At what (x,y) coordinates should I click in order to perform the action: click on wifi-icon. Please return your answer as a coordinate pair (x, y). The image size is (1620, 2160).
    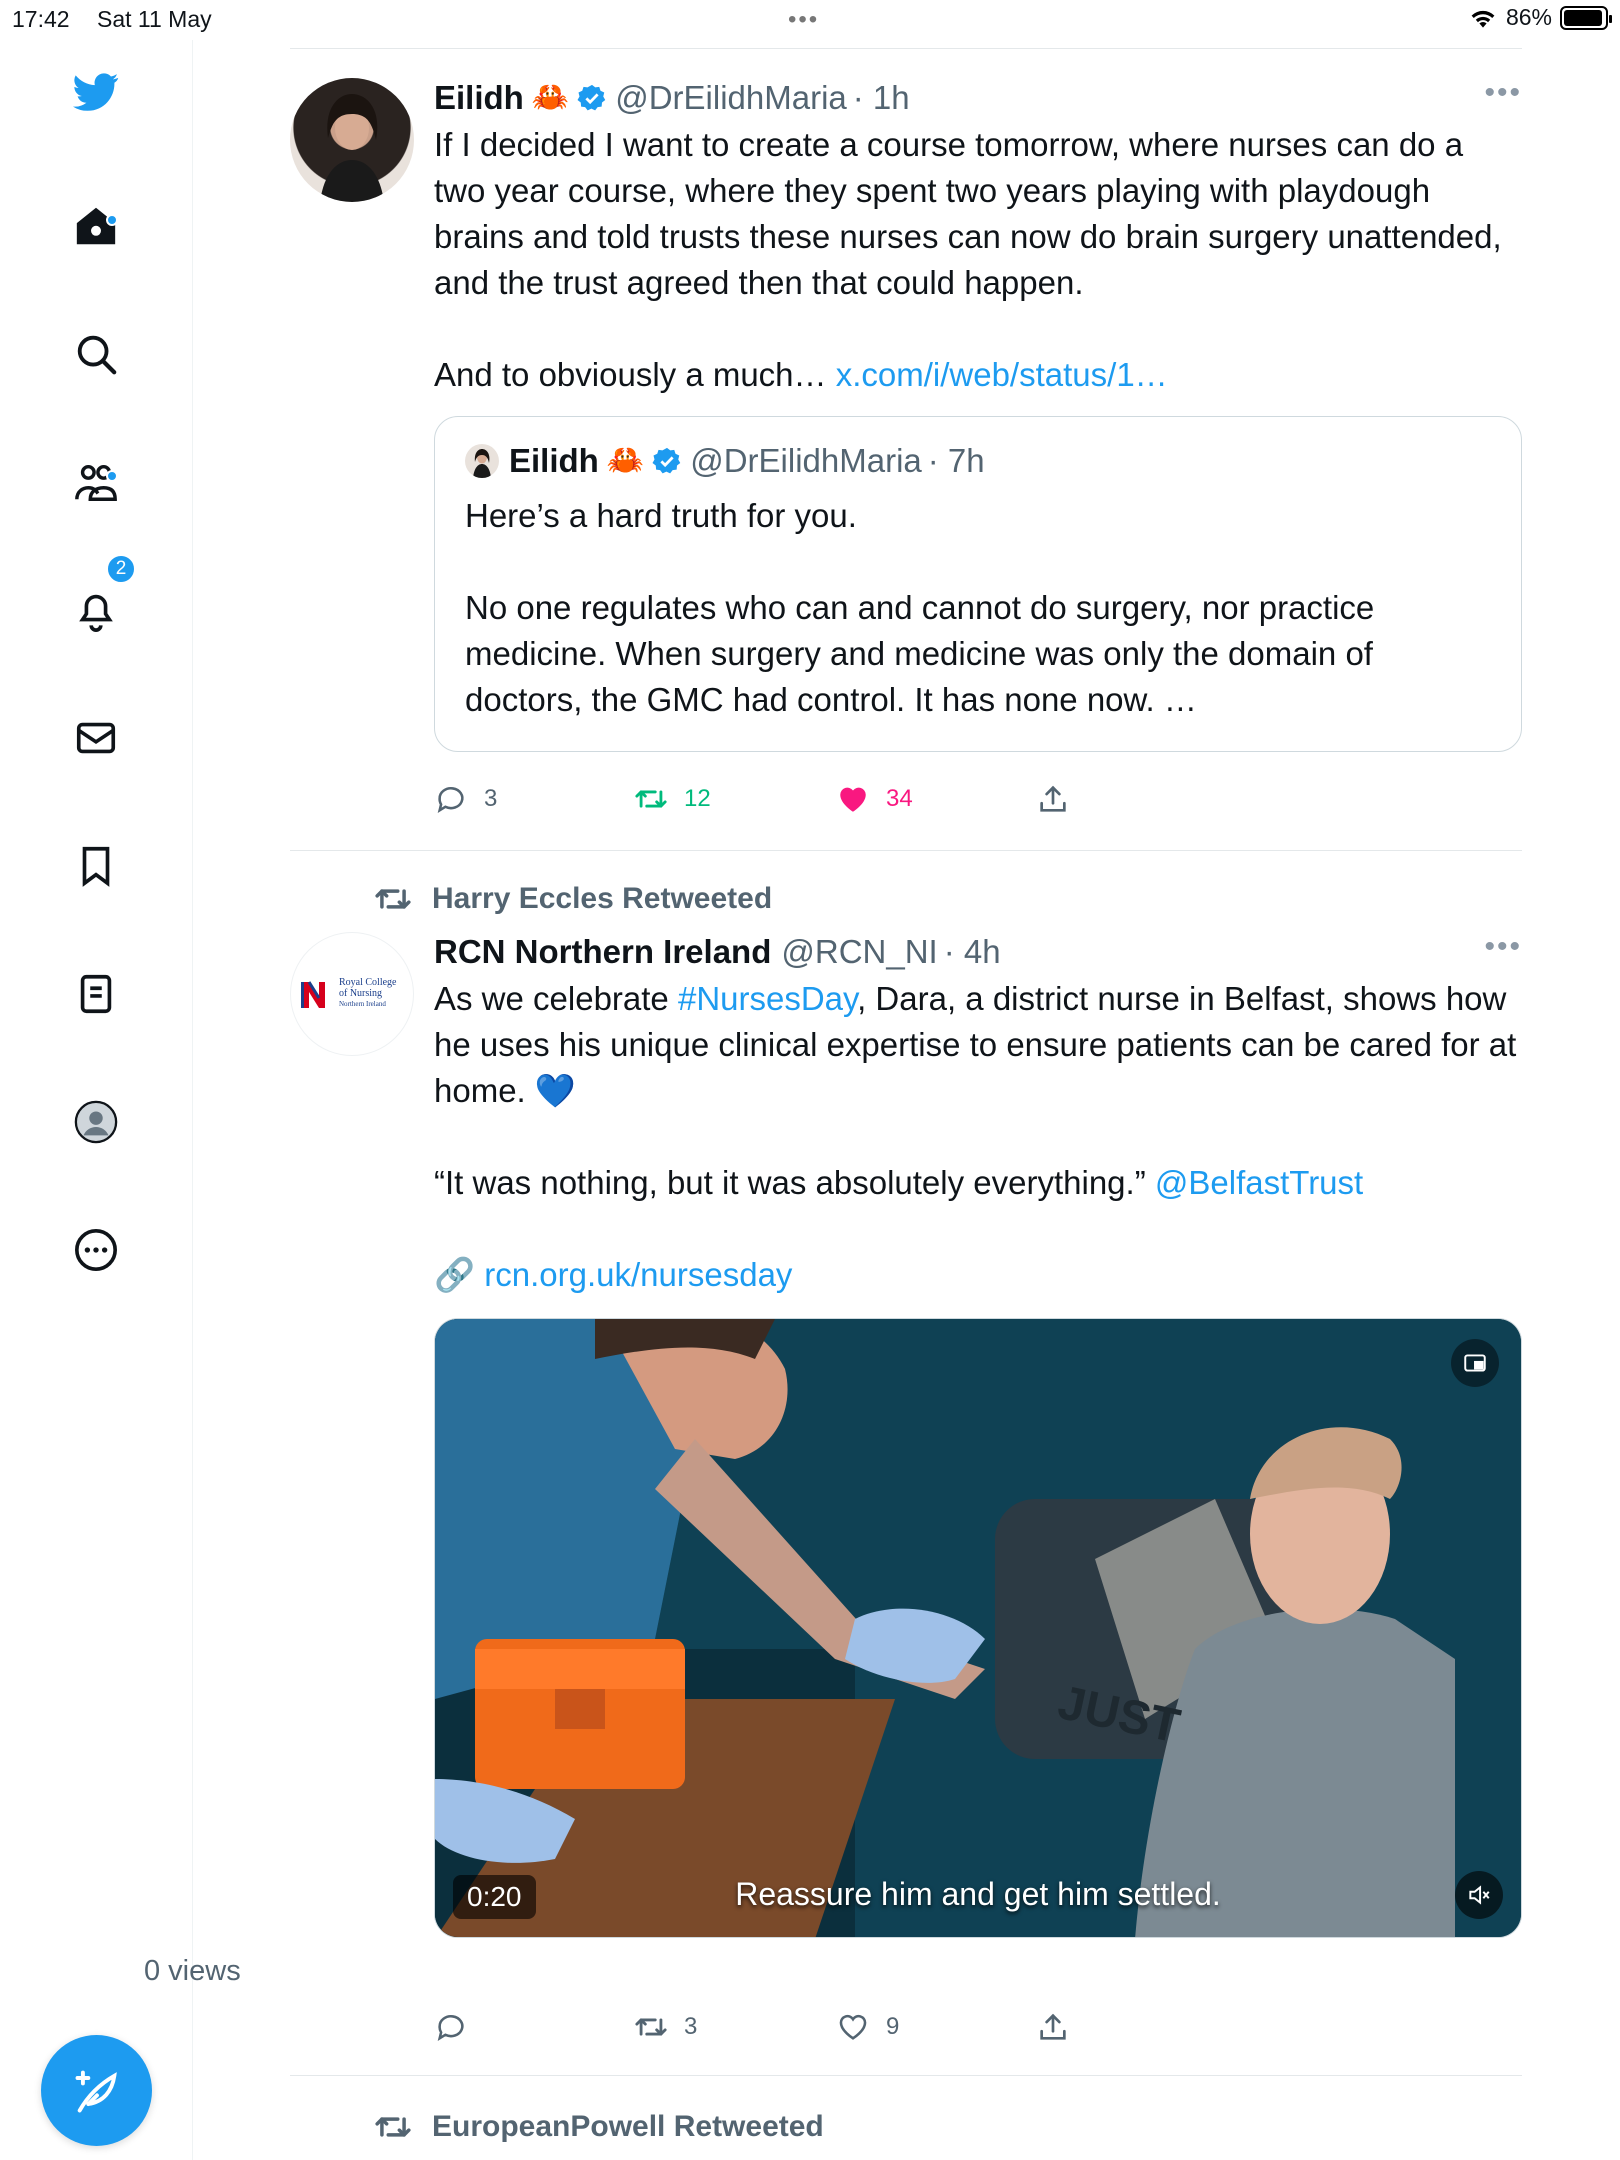
    Looking at the image, I should click on (1483, 19).